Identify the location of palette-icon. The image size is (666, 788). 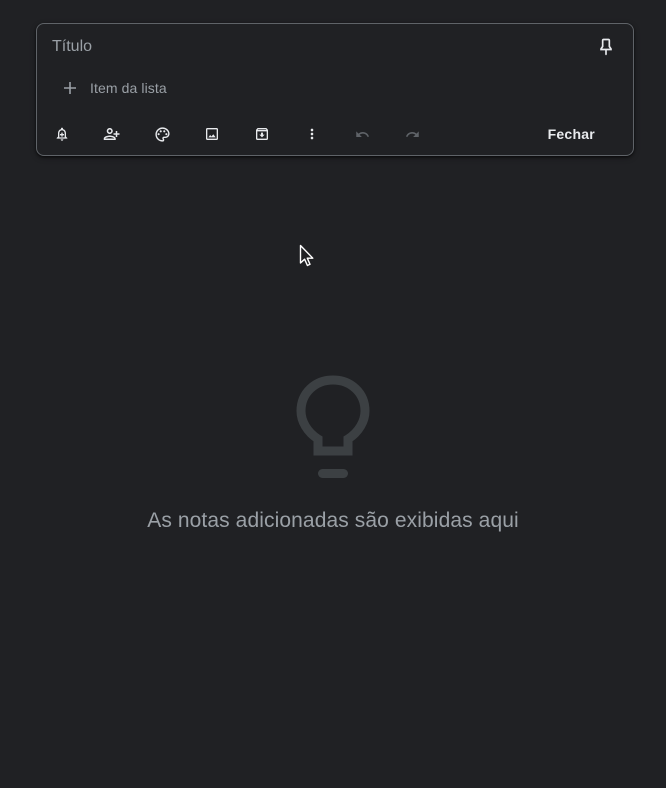
(162, 134).